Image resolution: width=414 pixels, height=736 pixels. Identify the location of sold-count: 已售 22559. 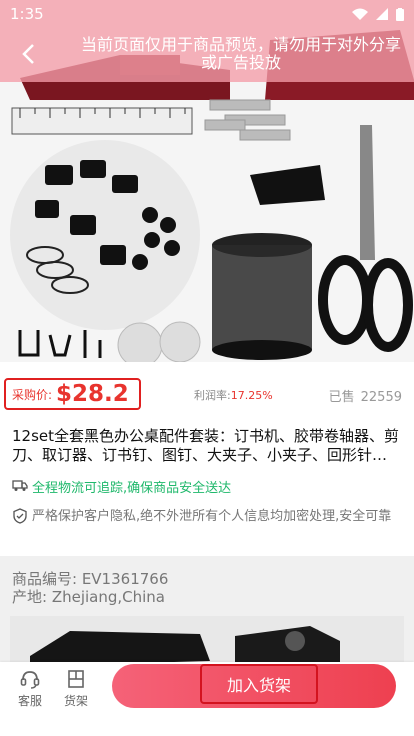
(365, 395).